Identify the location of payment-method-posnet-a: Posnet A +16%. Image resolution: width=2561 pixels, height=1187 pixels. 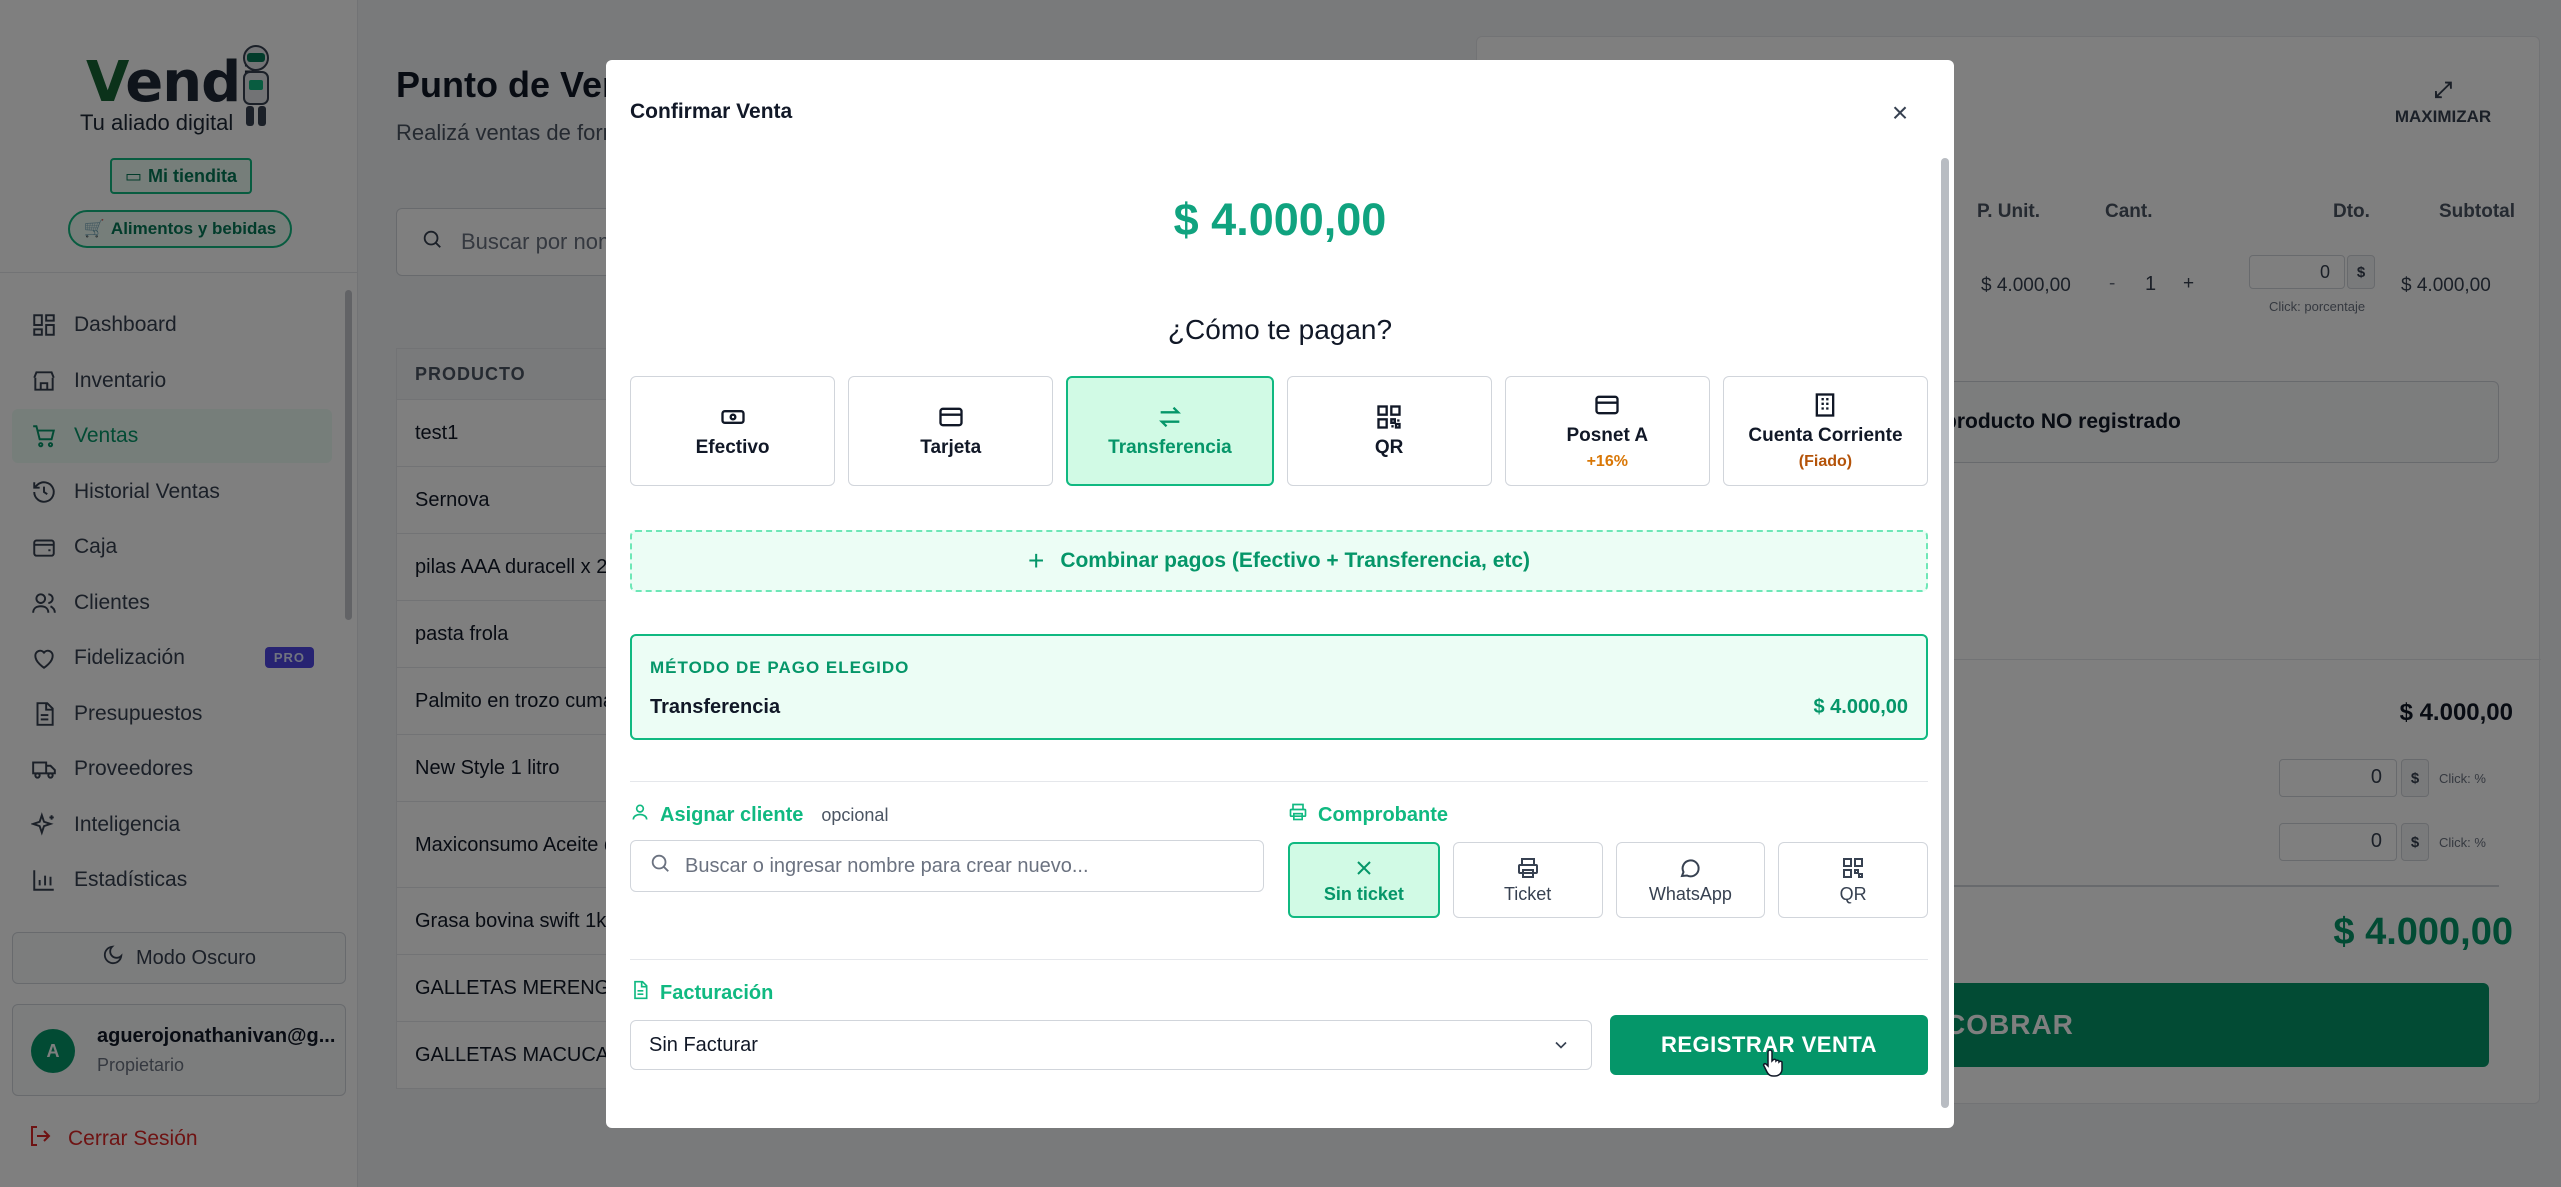
(1607, 431).